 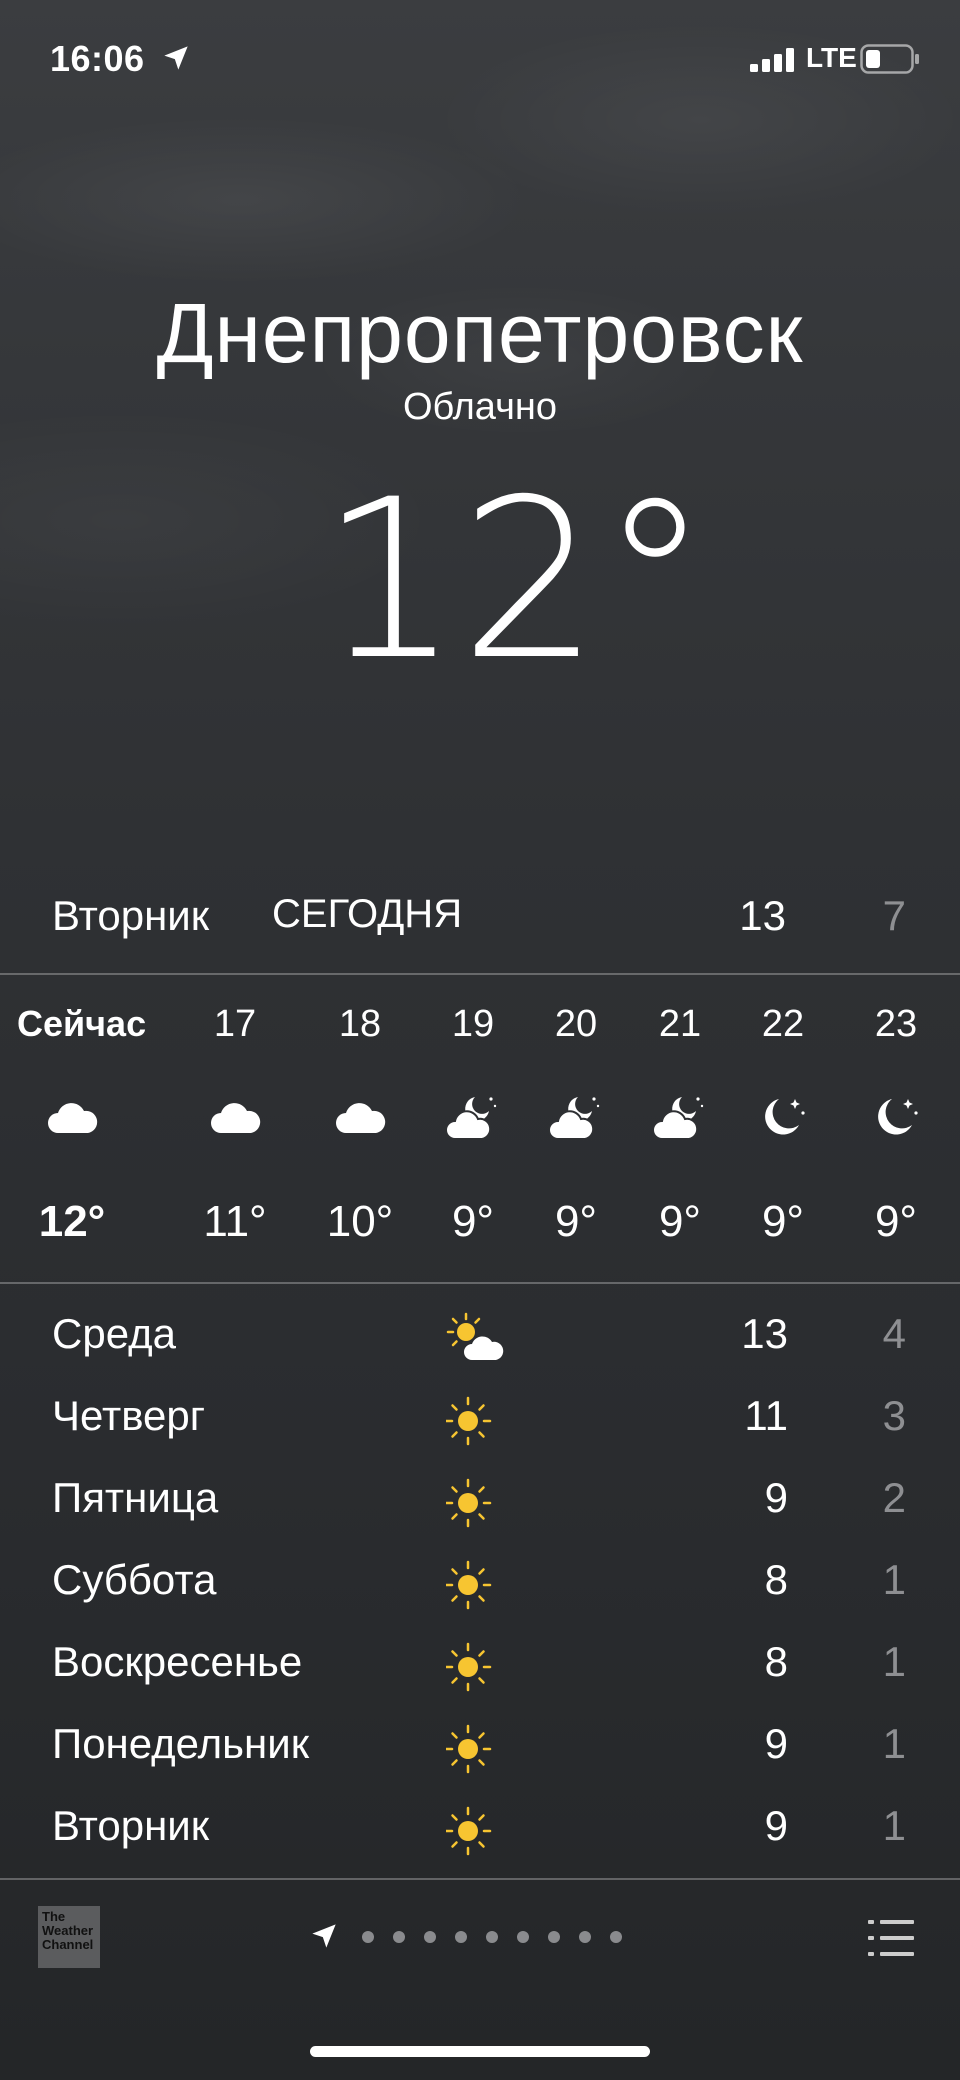 What do you see at coordinates (783, 1024) in the screenshot?
I see `hour-label: 22` at bounding box center [783, 1024].